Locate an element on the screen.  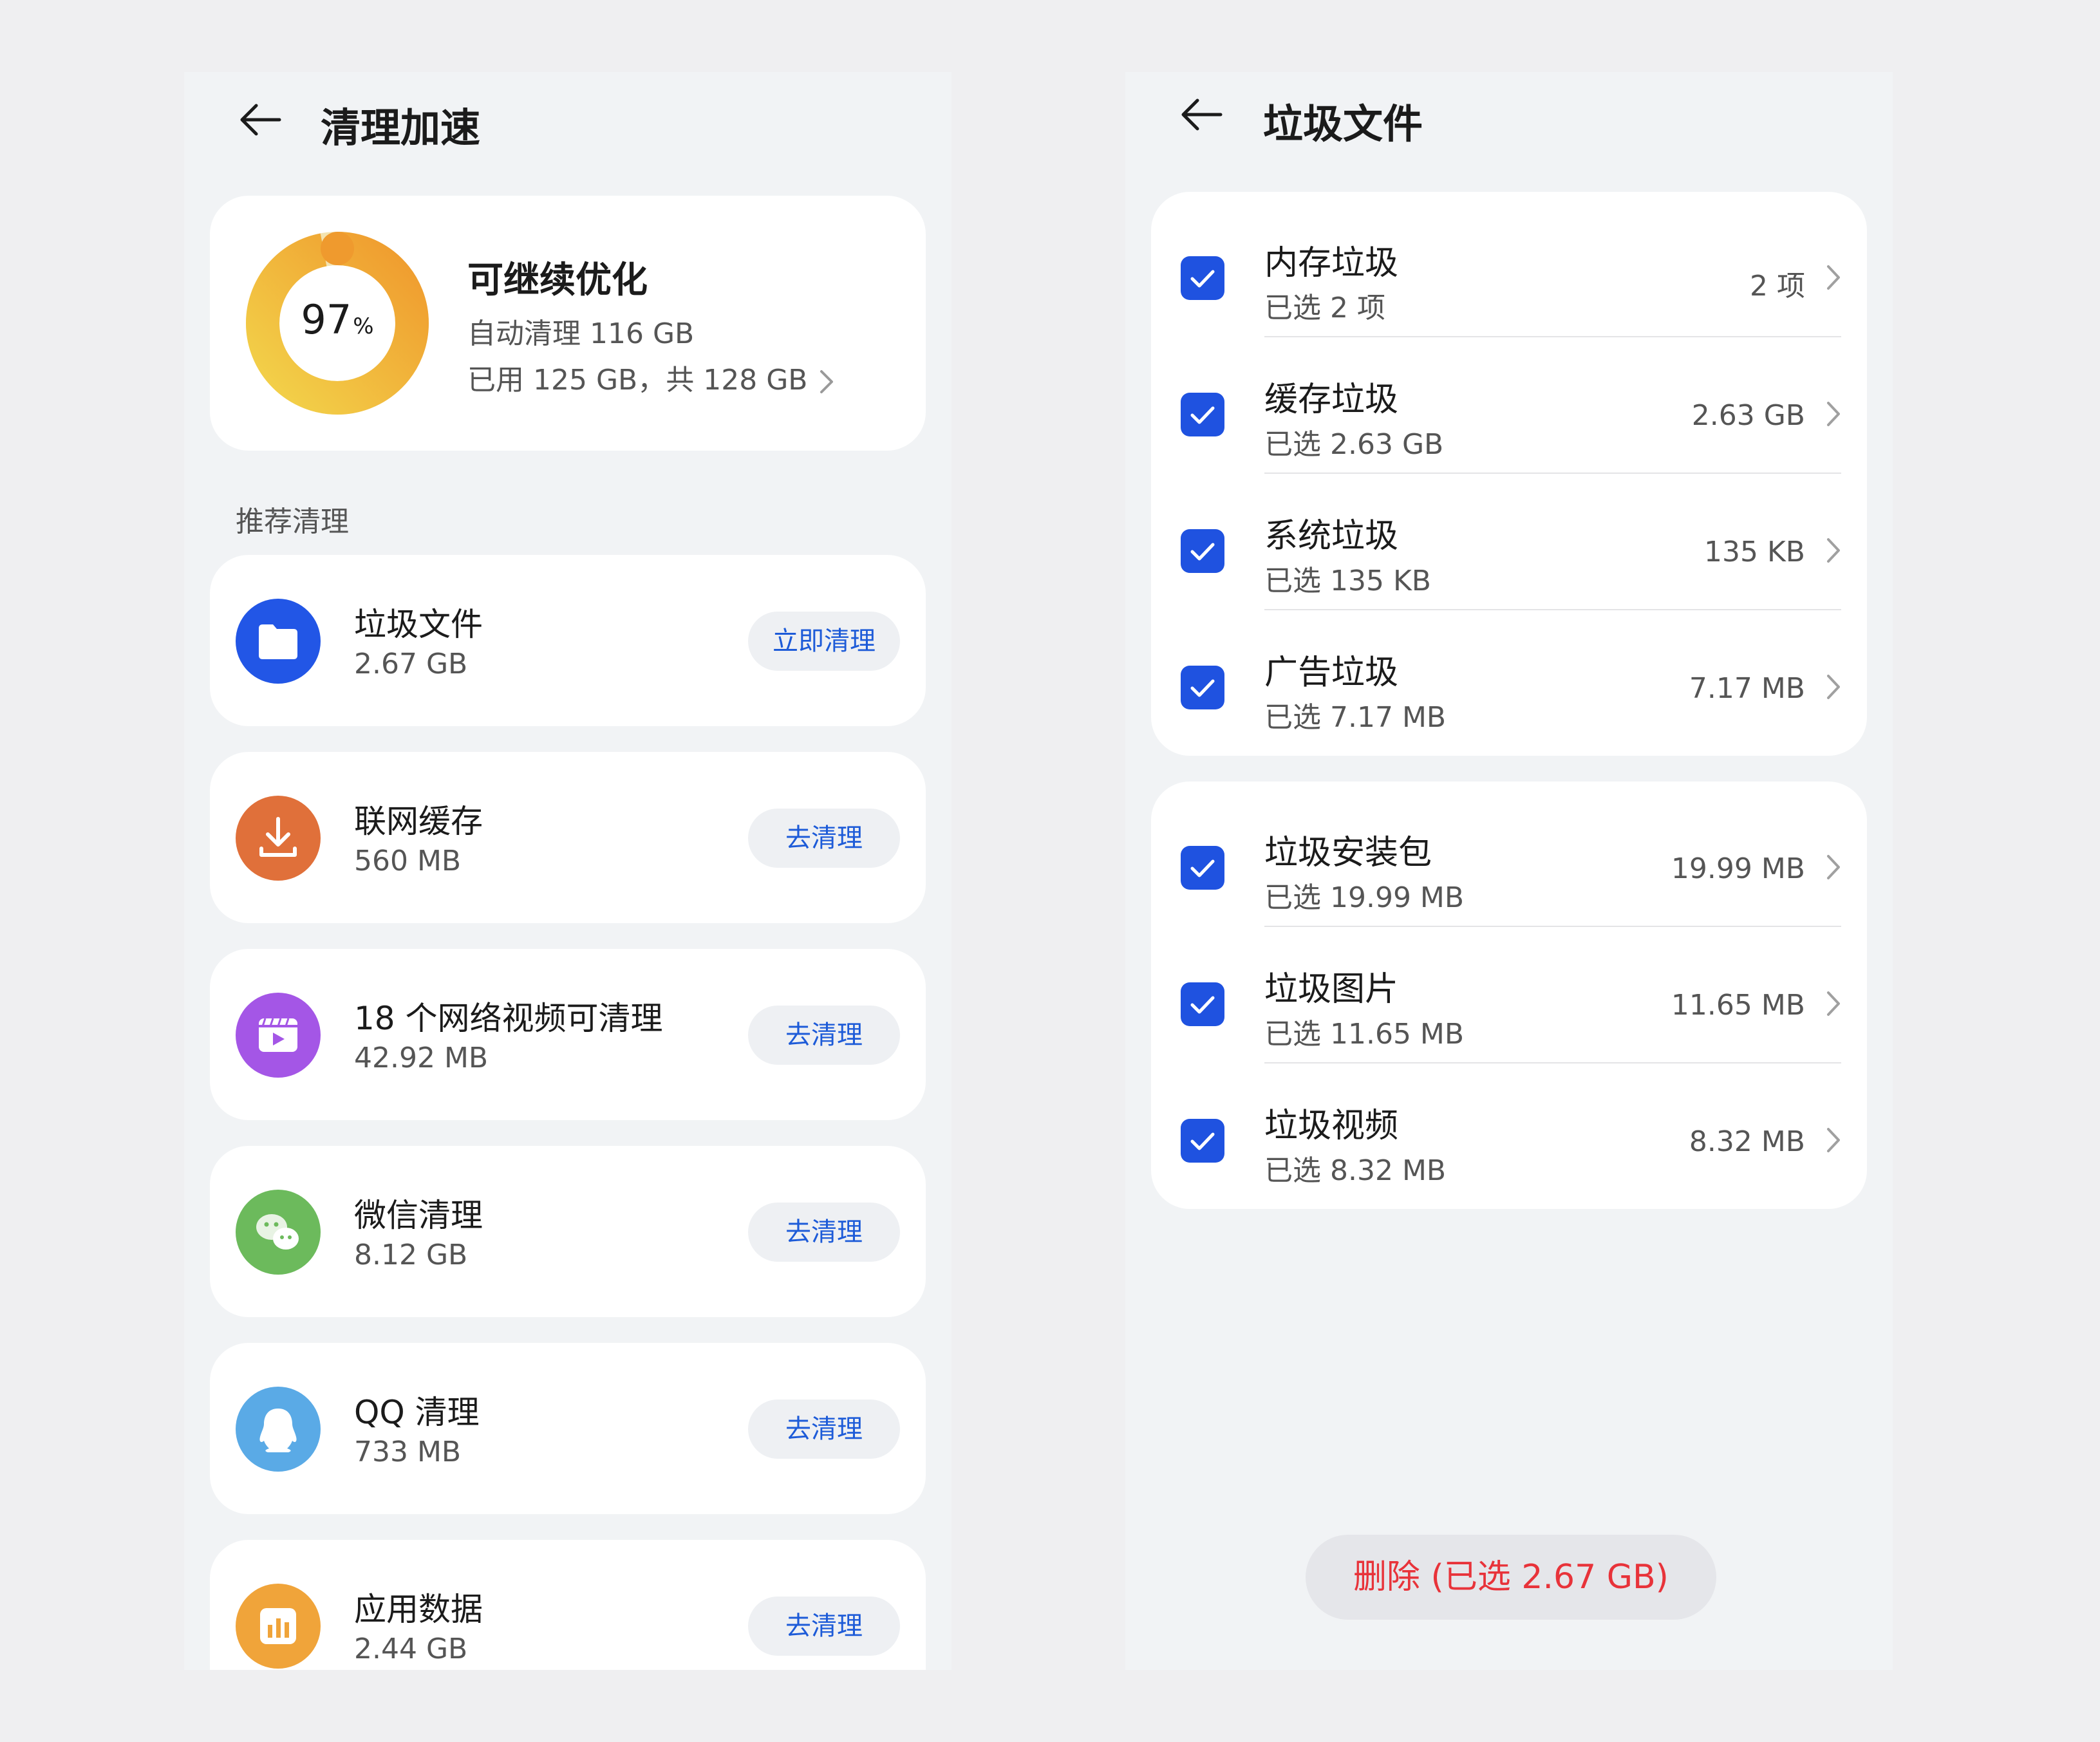
folder-icon is located at coordinates (278, 641).